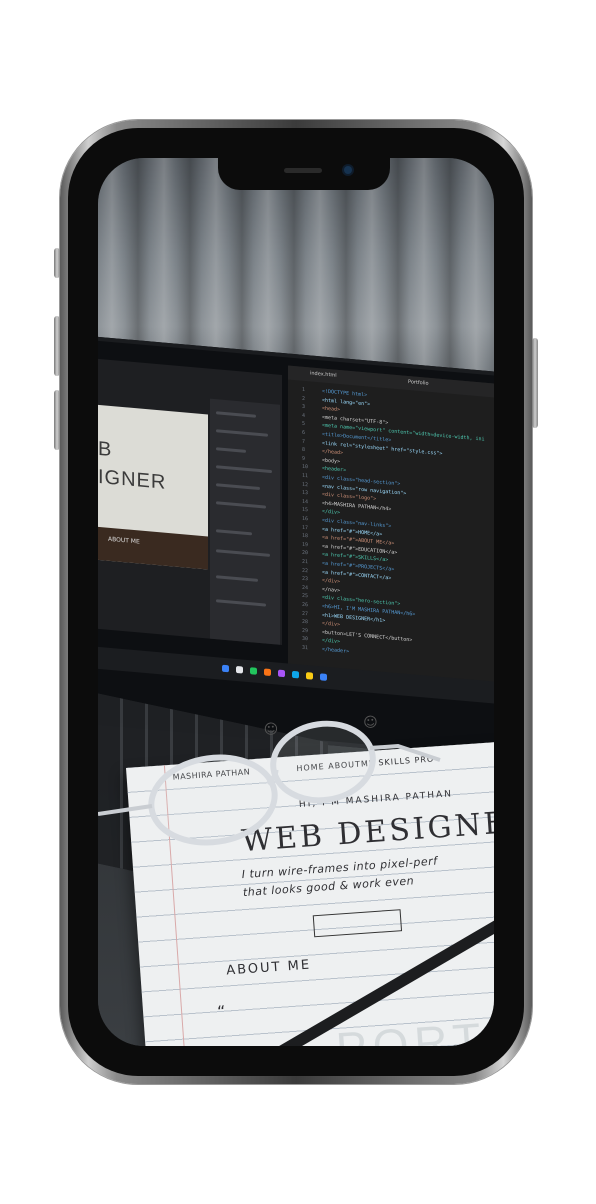  Describe the element at coordinates (305, 536) in the screenshot. I see `code-line-number: 18` at that location.